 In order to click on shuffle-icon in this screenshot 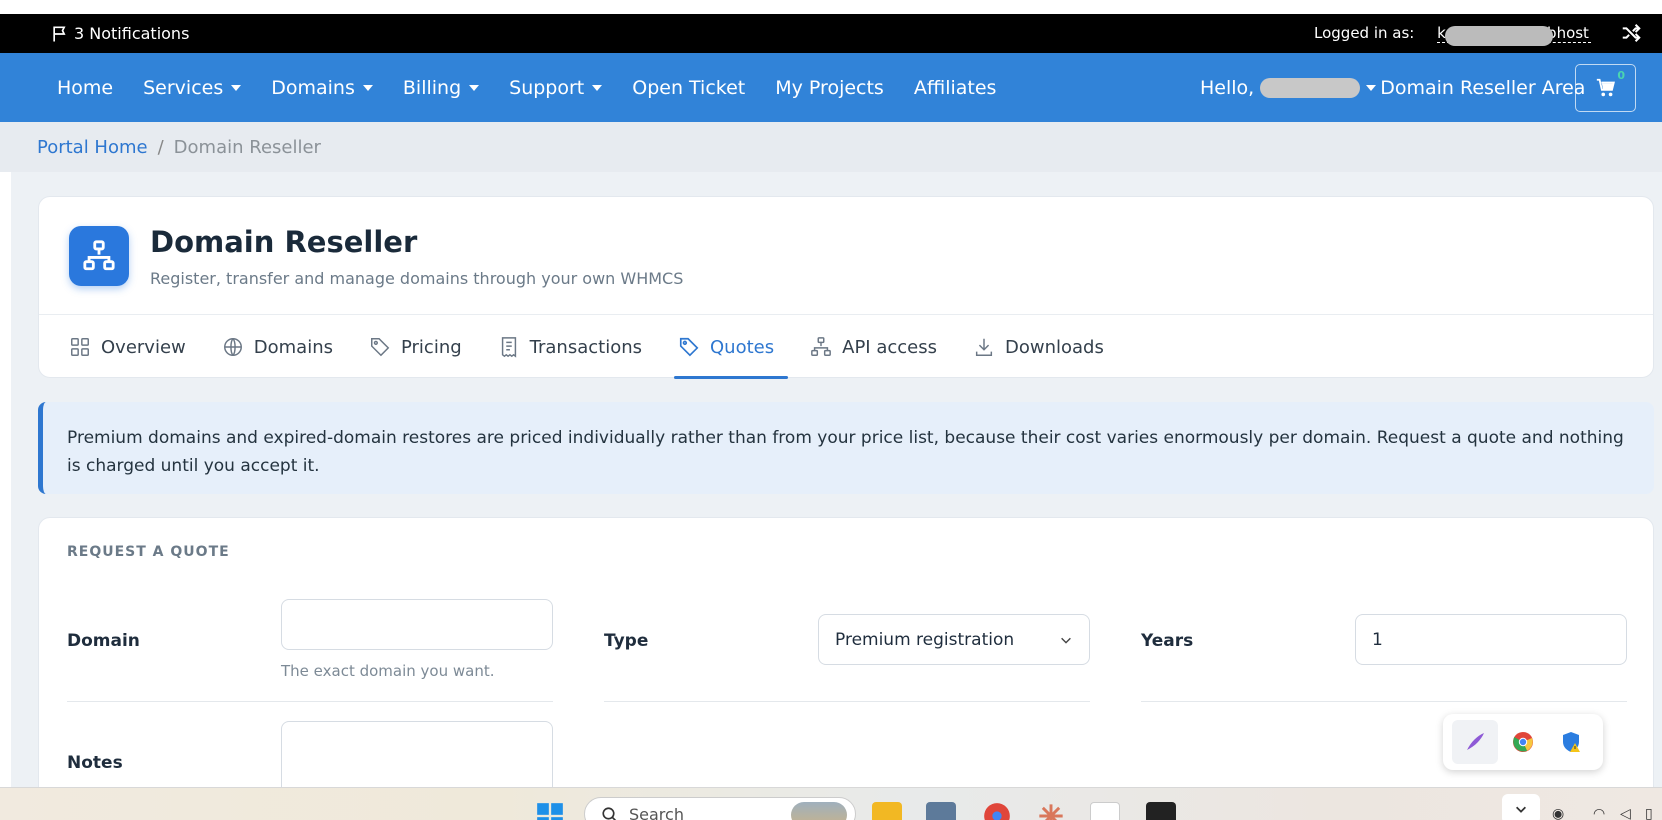, I will do `click(1631, 33)`.